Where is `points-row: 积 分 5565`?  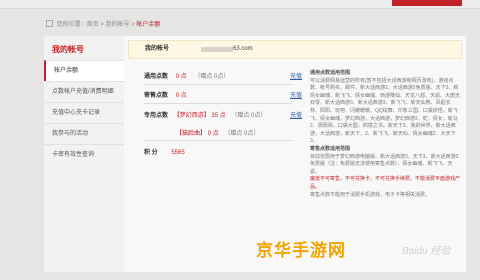
points-row: 积 分 5565 is located at coordinates (164, 151).